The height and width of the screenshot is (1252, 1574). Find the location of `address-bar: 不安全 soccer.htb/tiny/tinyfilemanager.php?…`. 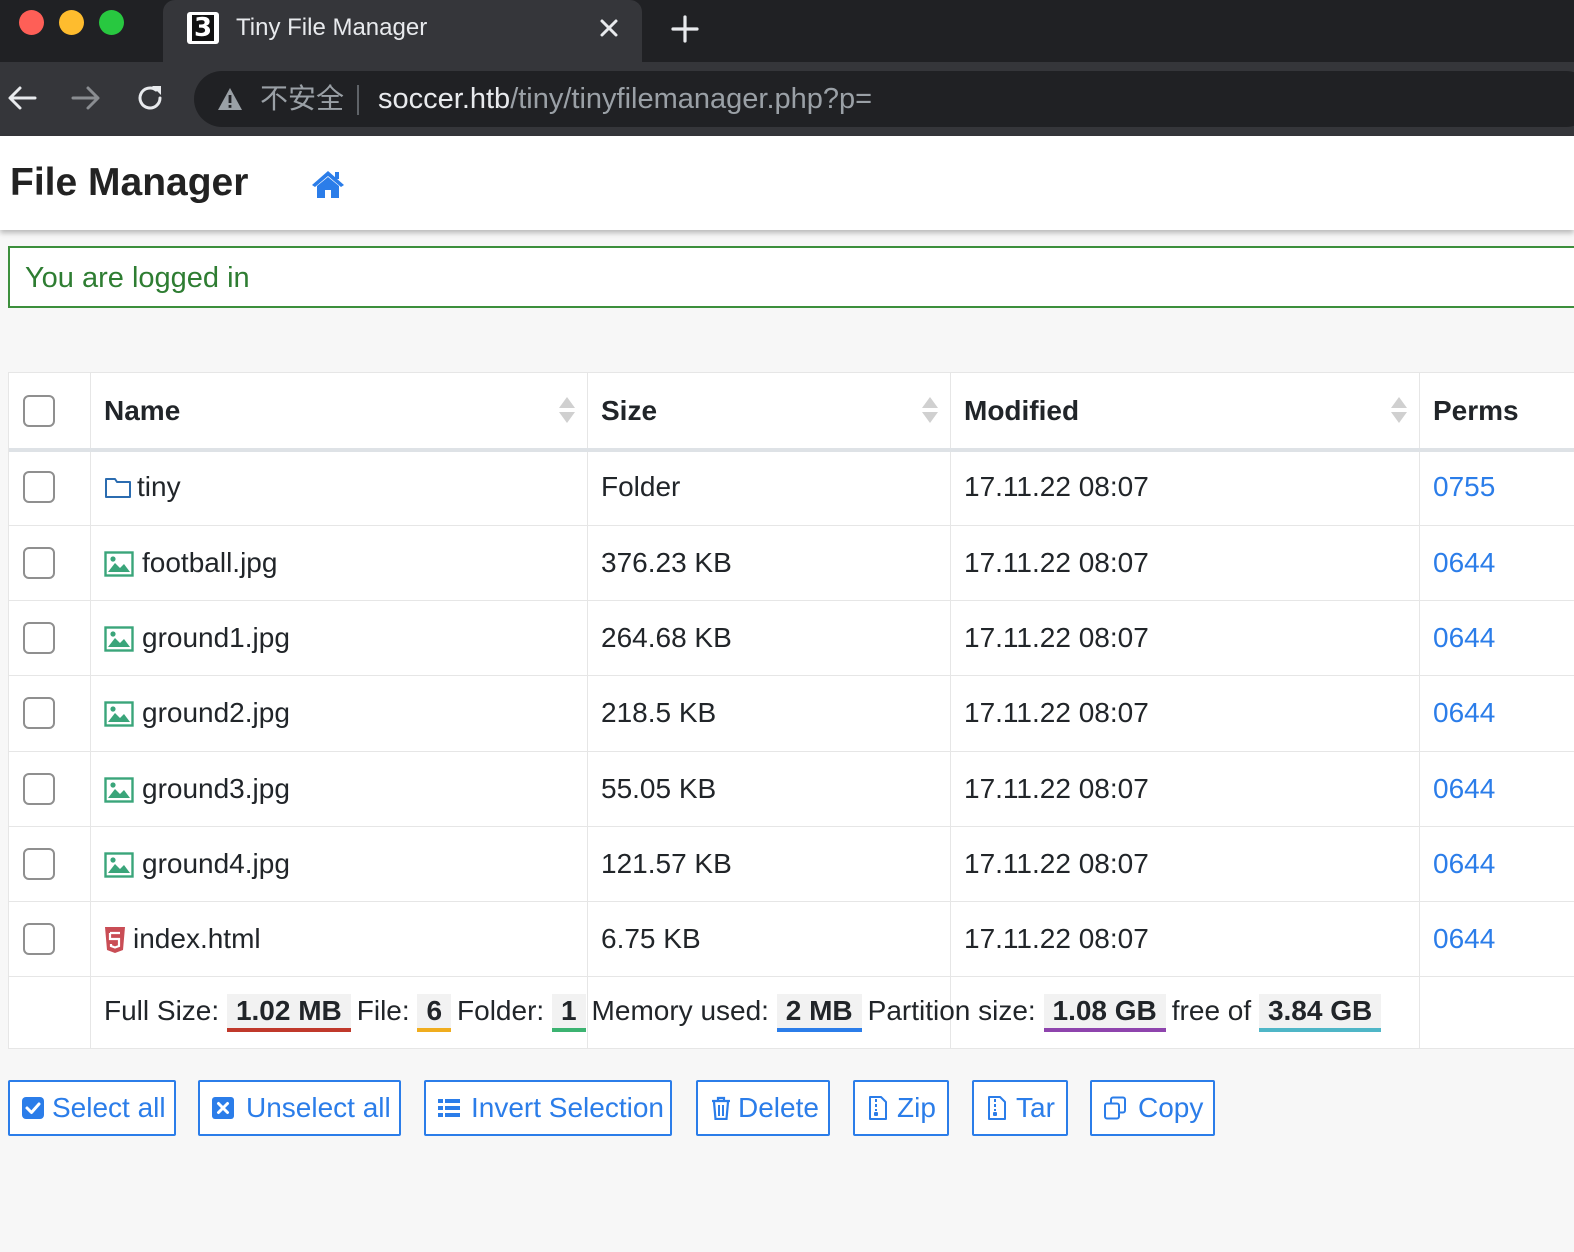

address-bar: 不安全 soccer.htb/tiny/tinyfilemanager.php?… is located at coordinates (884, 99).